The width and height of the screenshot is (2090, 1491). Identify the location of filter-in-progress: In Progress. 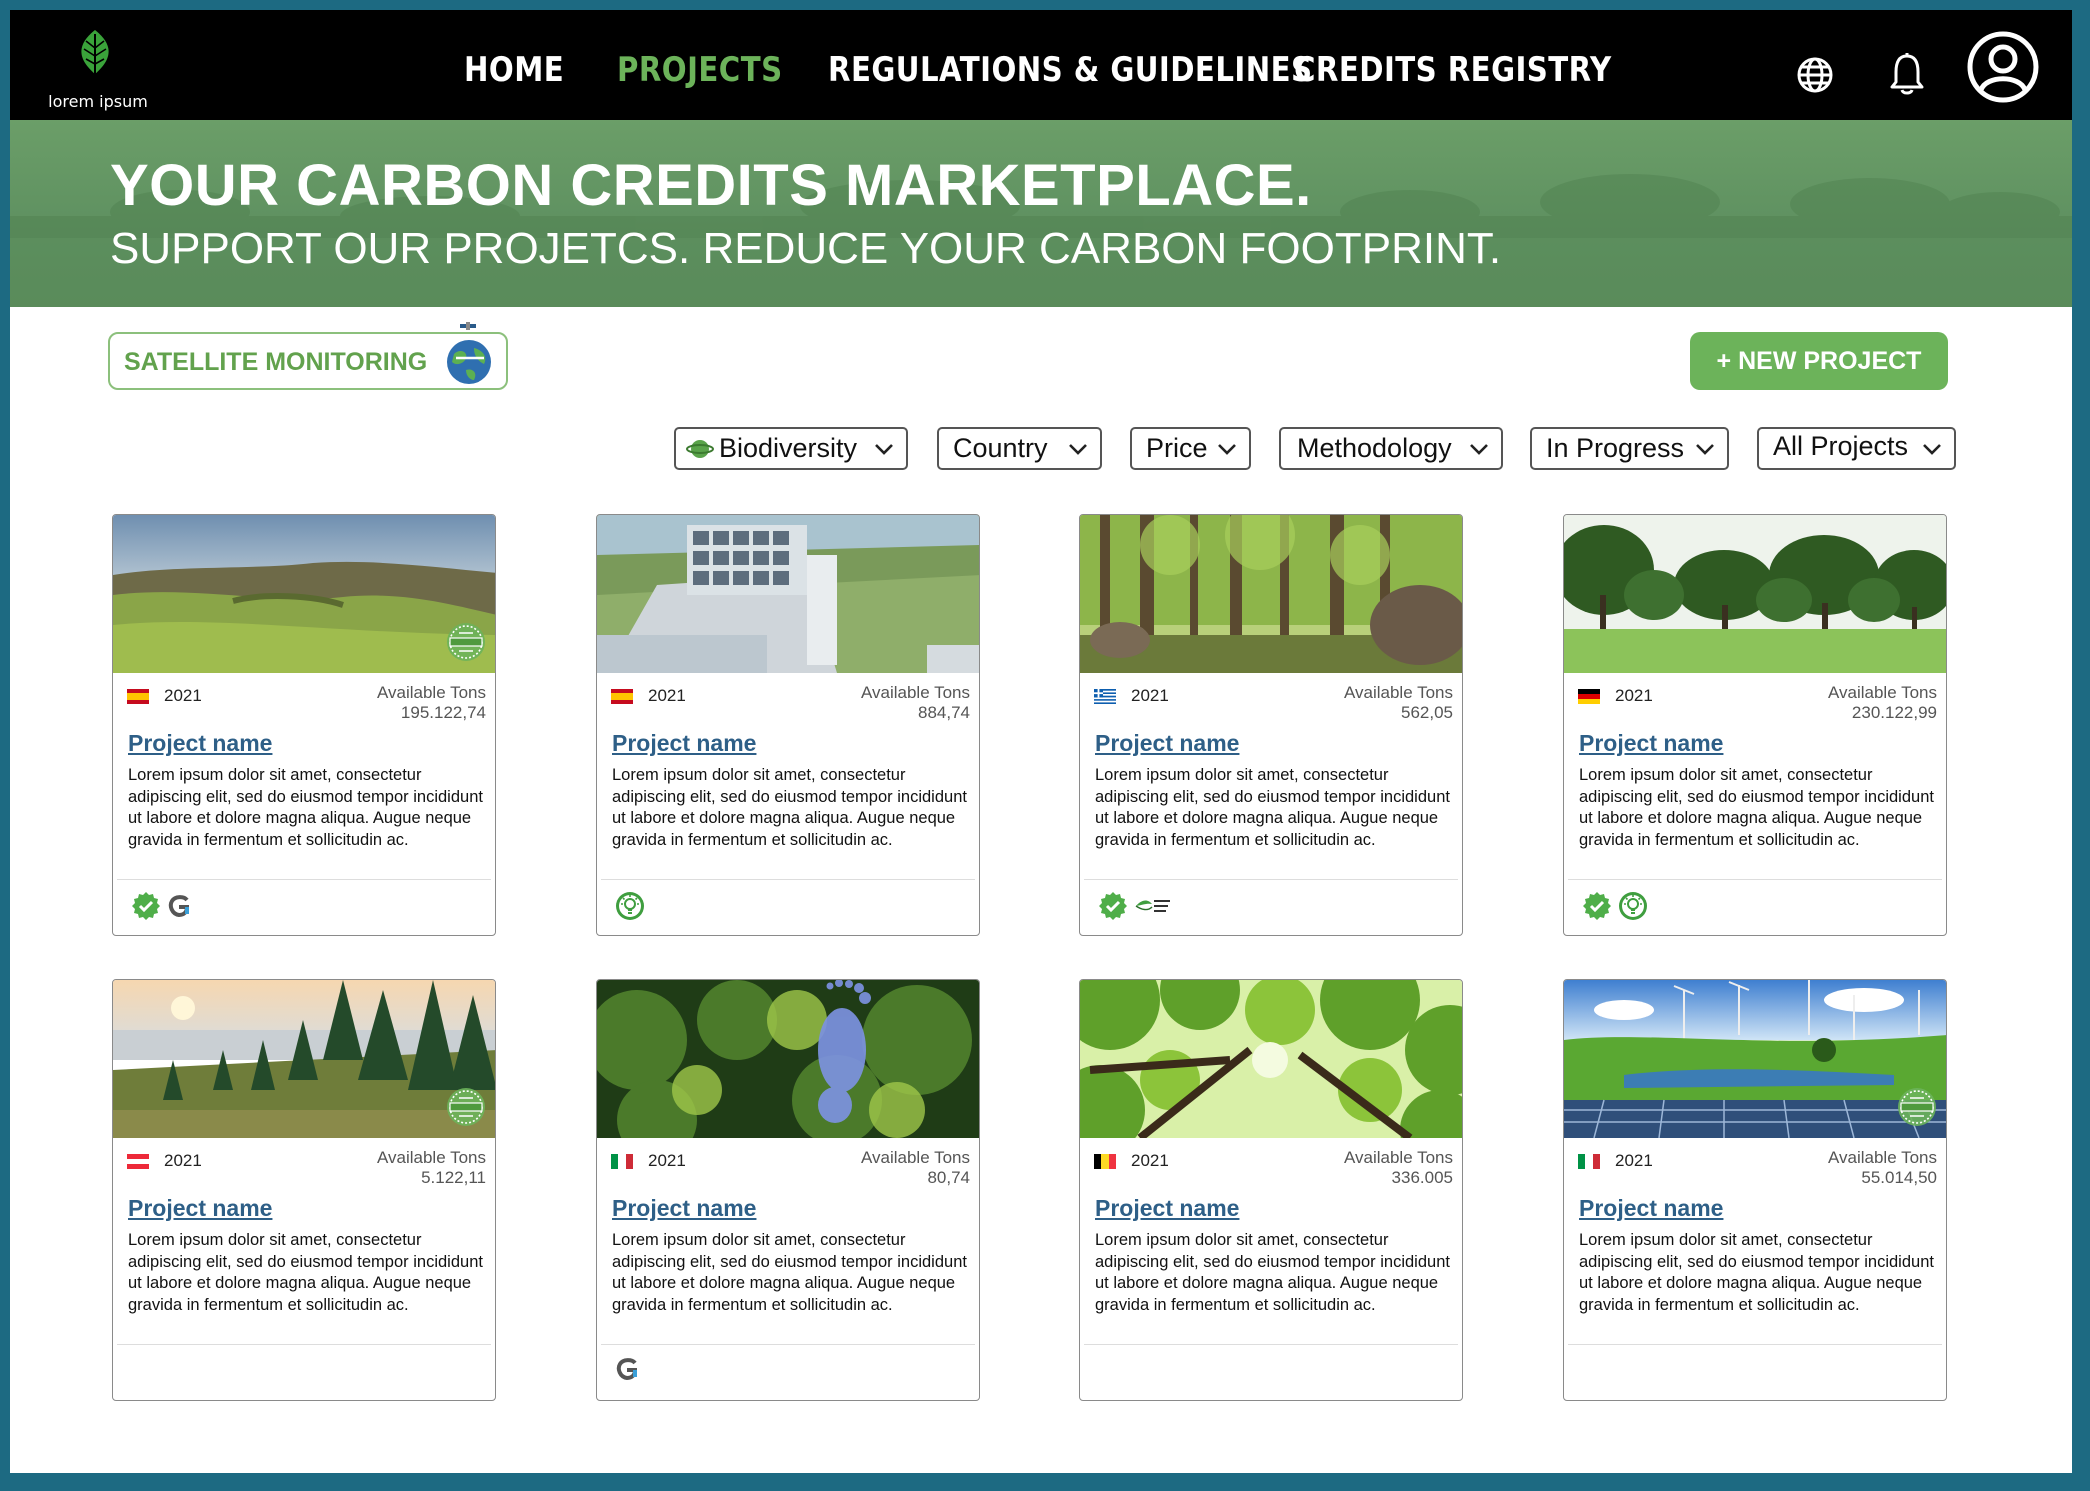
(1629, 448).